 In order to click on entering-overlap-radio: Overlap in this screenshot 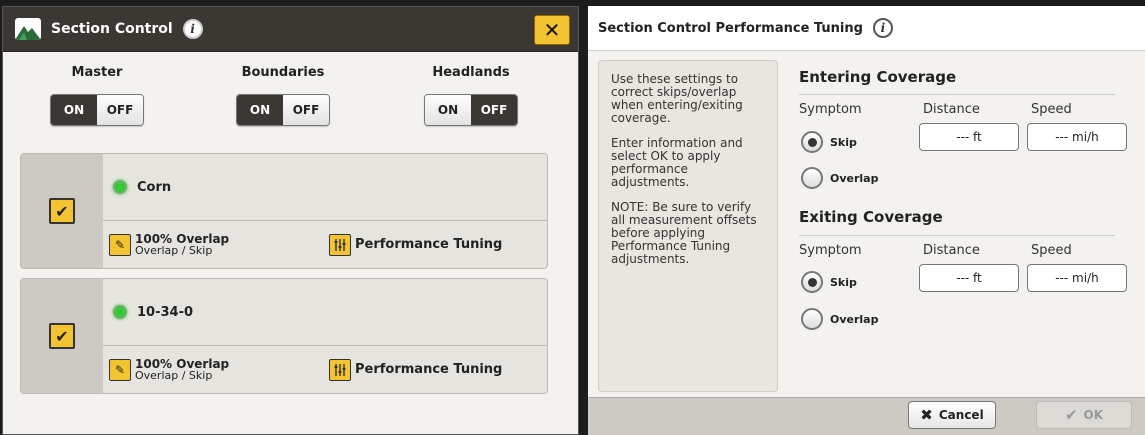, I will do `click(839, 178)`.